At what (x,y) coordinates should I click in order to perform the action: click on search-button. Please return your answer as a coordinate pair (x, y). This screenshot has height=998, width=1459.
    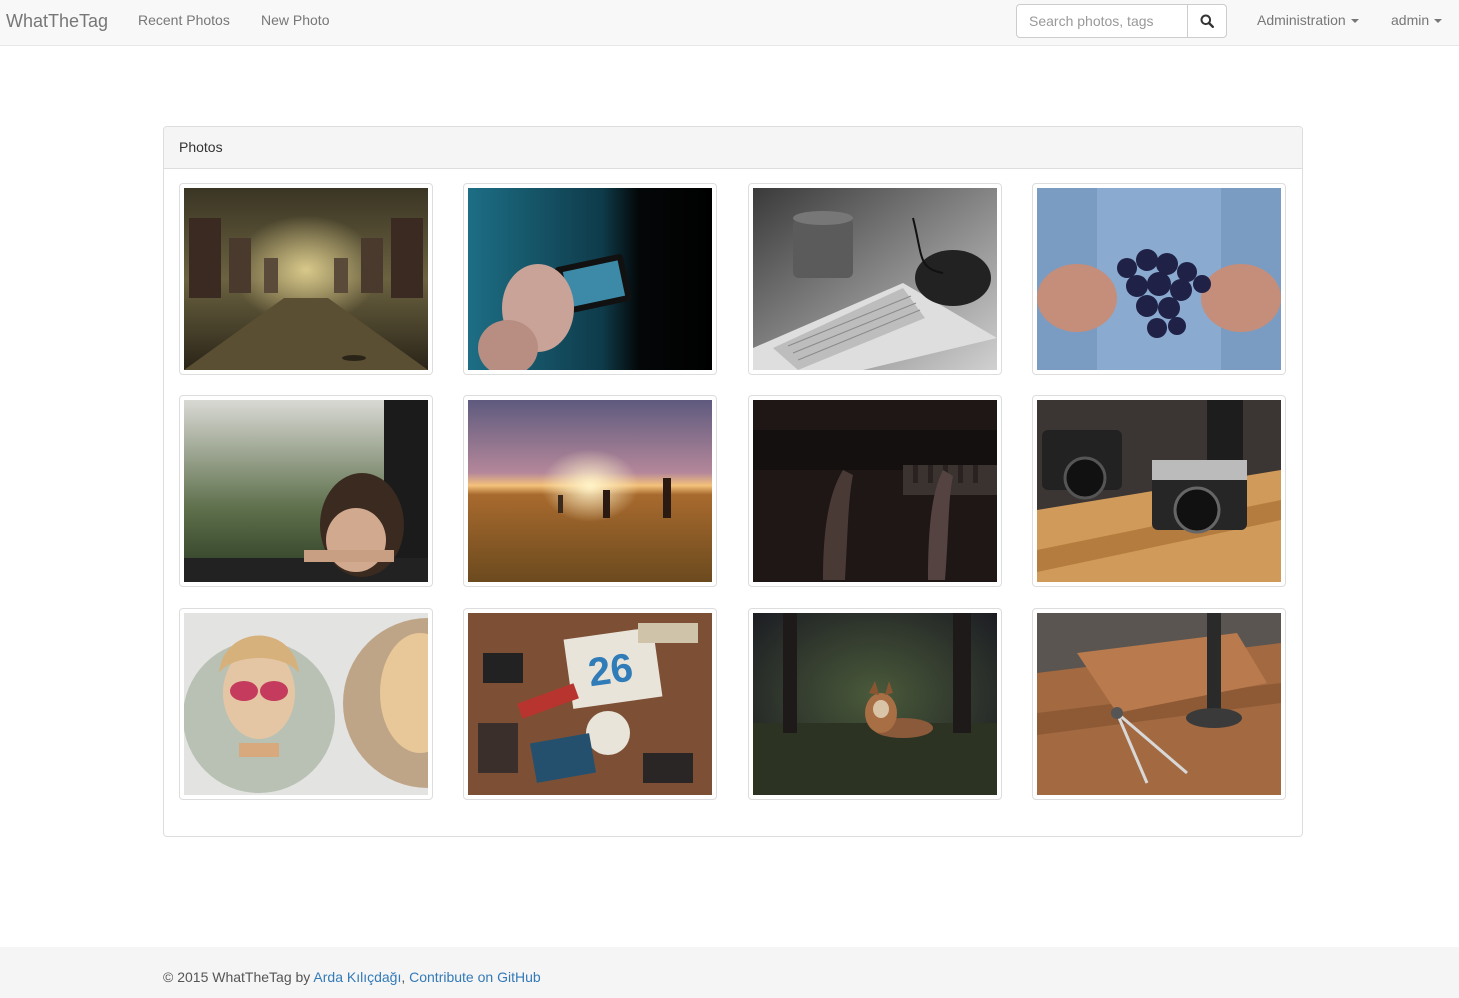
    Looking at the image, I should click on (1207, 21).